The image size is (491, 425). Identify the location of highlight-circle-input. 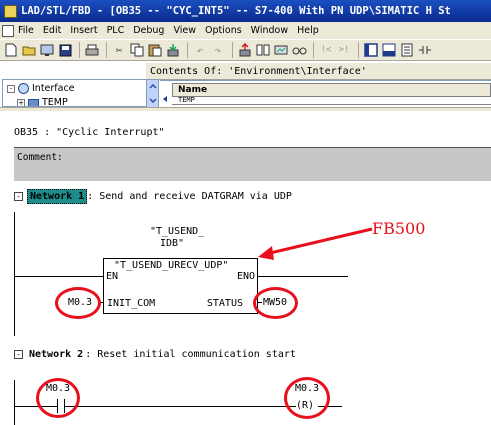
(78, 303).